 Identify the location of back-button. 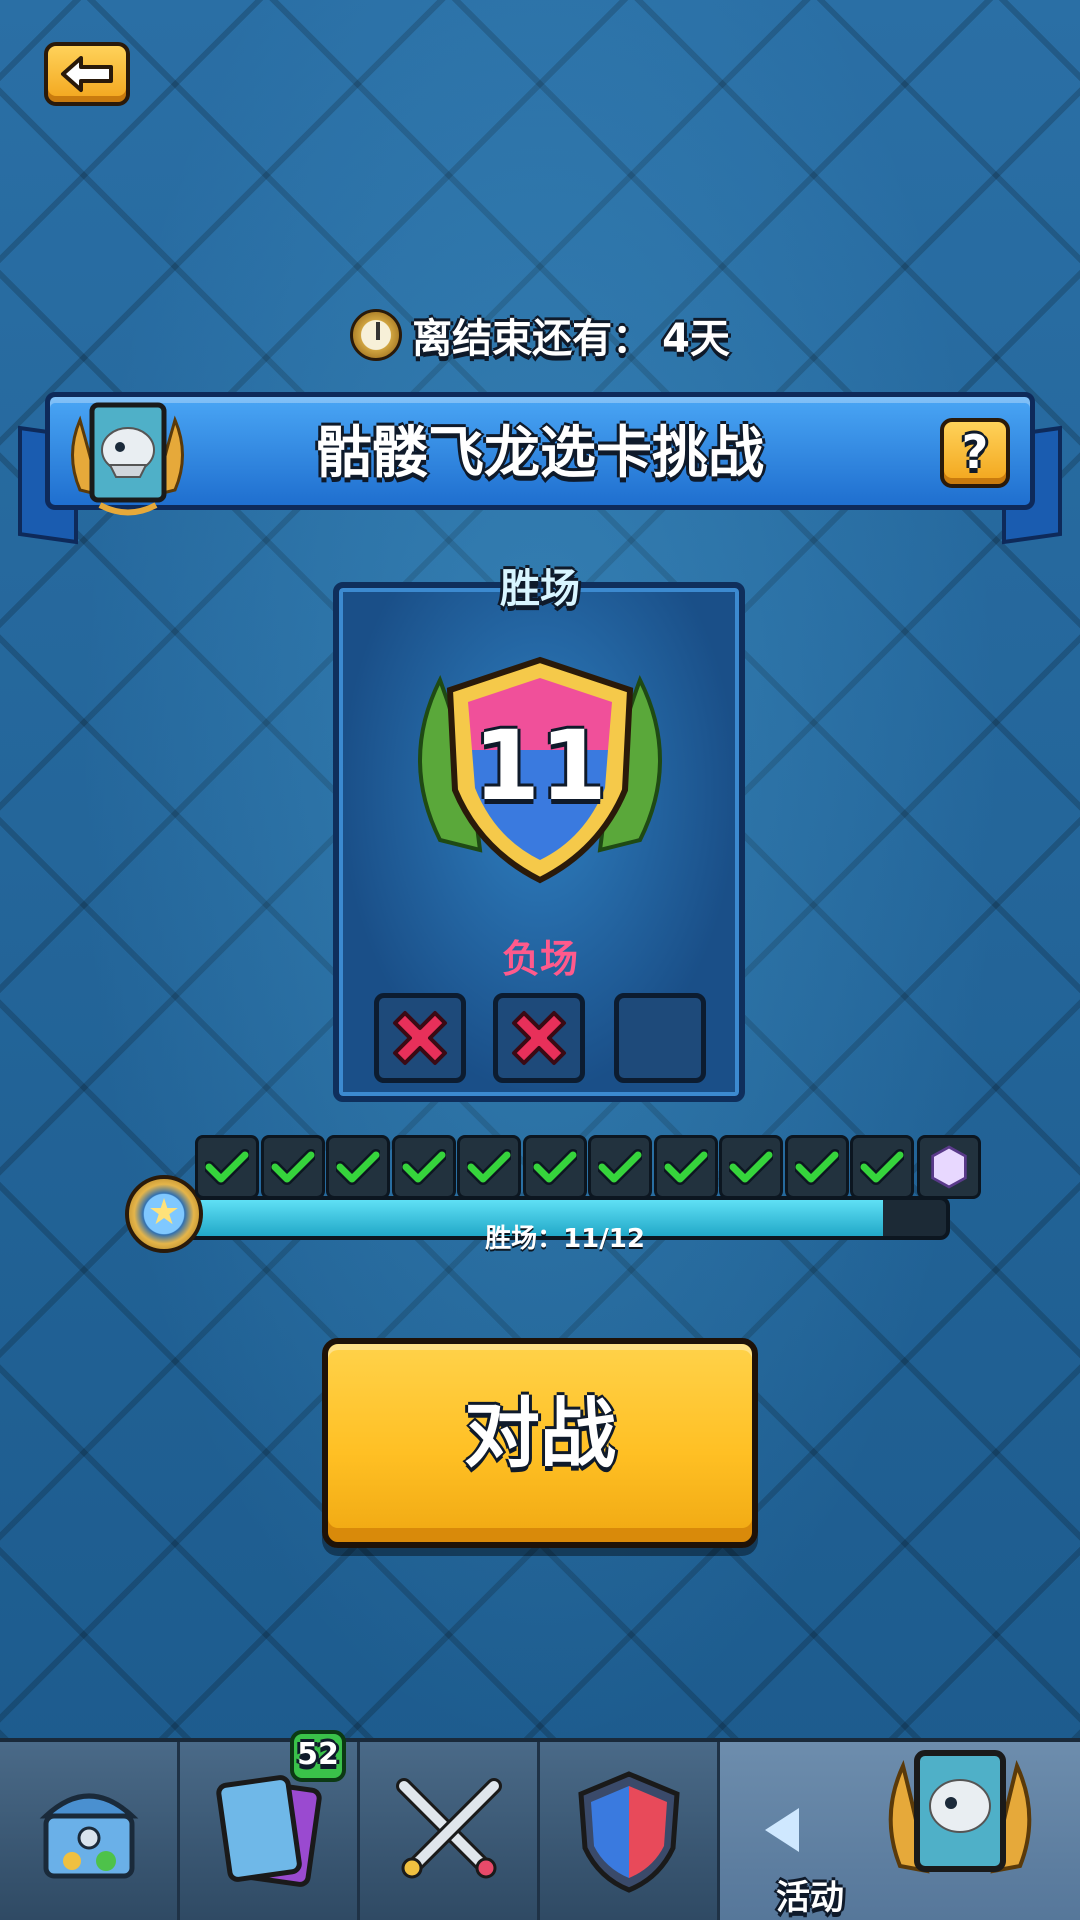
(87, 74).